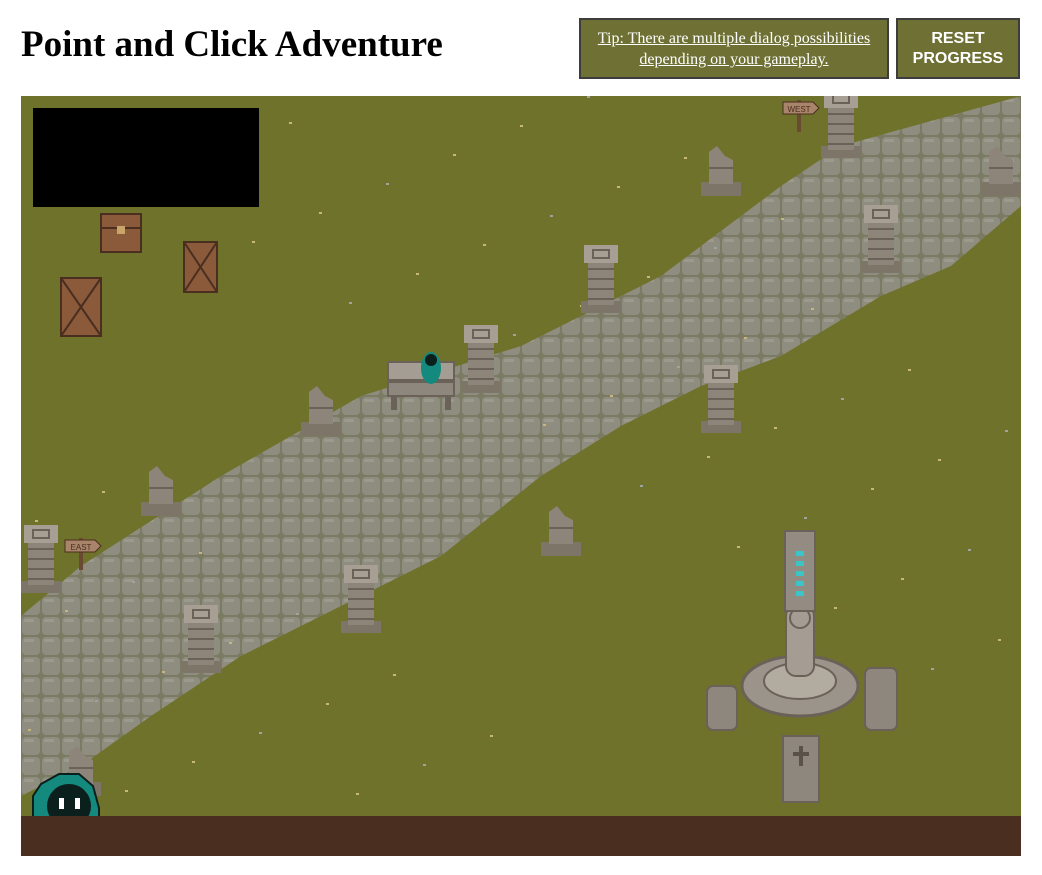  What do you see at coordinates (521, 836) in the screenshot?
I see `inventory-bar` at bounding box center [521, 836].